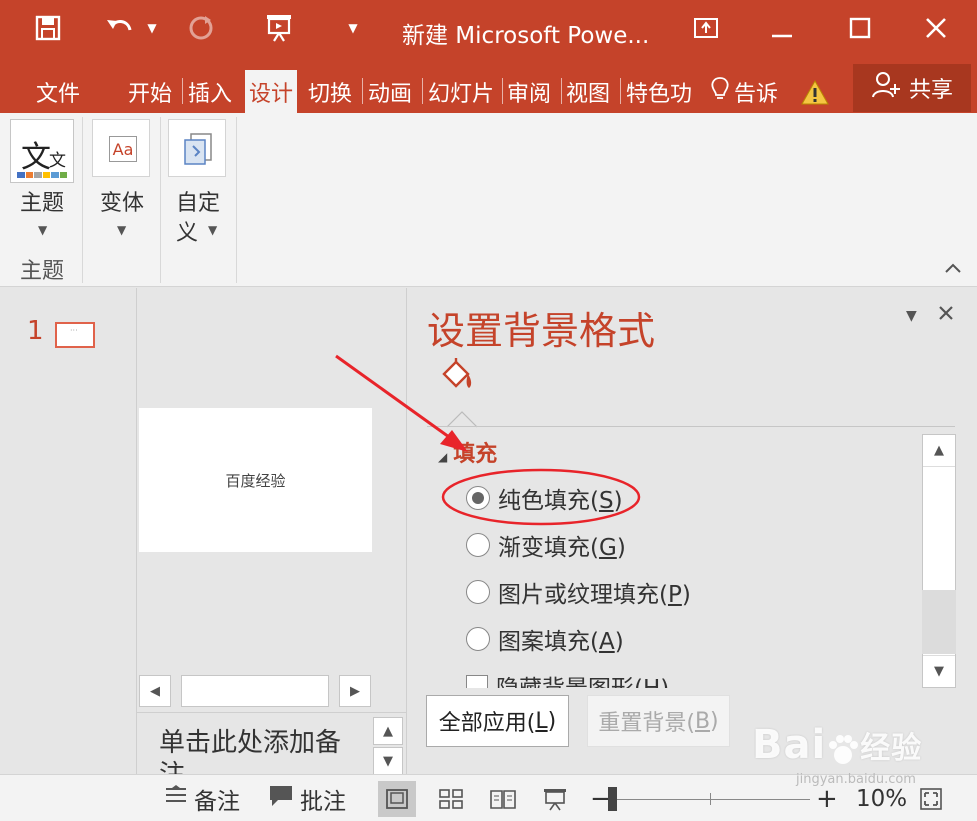  I want to click on slide-thumbnail: ···, so click(75, 335).